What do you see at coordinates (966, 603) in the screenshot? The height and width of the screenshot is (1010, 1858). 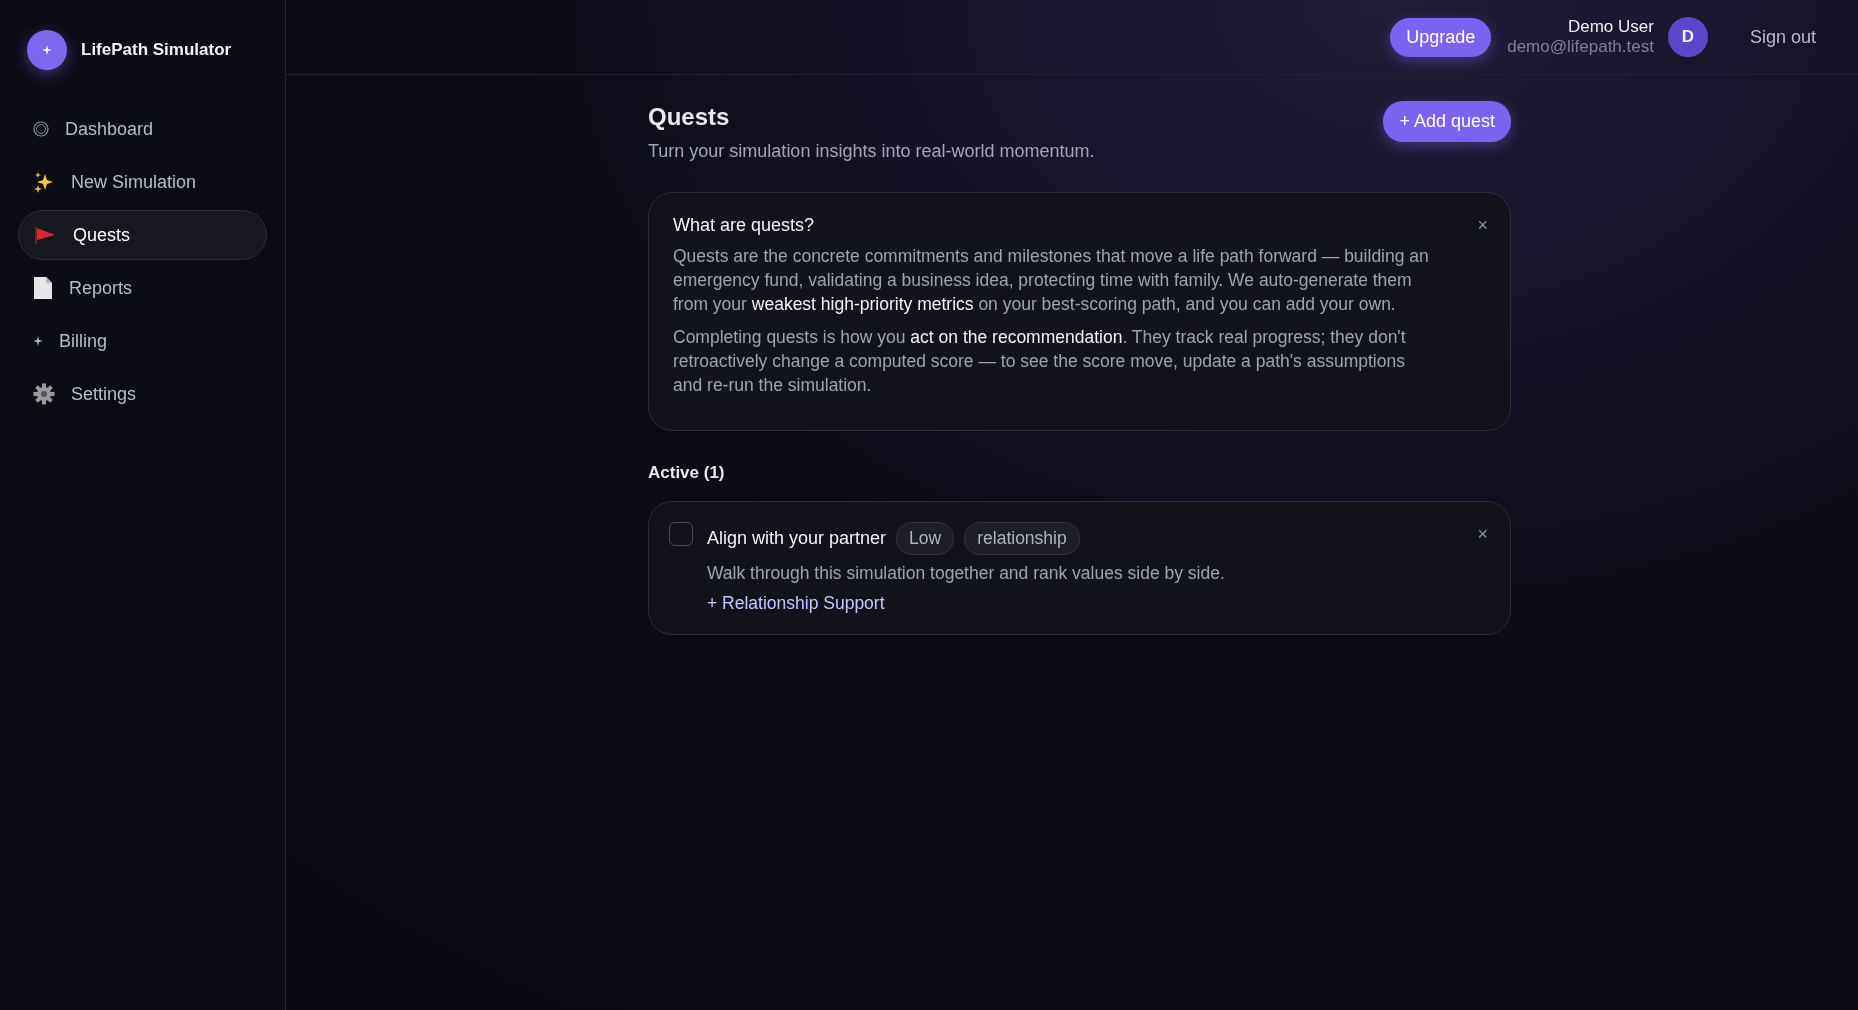 I see `quest-link: + Relationship Support` at bounding box center [966, 603].